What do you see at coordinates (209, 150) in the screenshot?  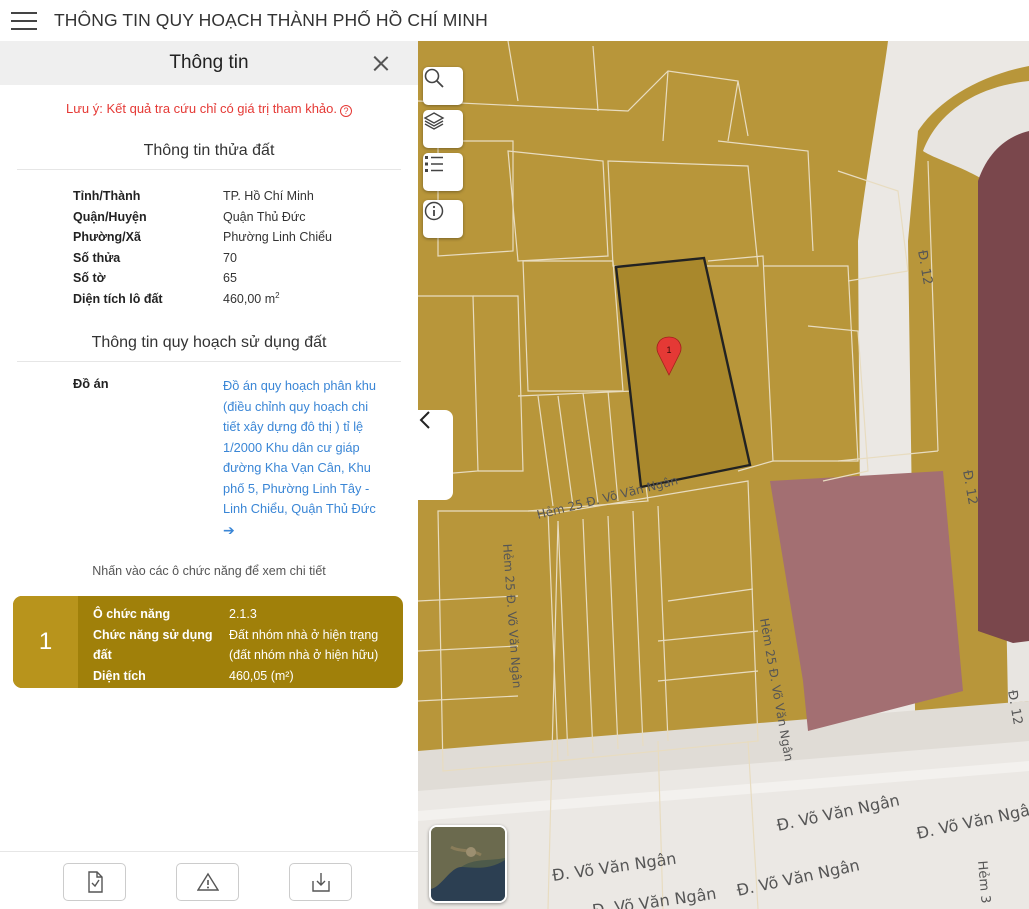 I see `parcel-section-title: Thông tin thửa đất` at bounding box center [209, 150].